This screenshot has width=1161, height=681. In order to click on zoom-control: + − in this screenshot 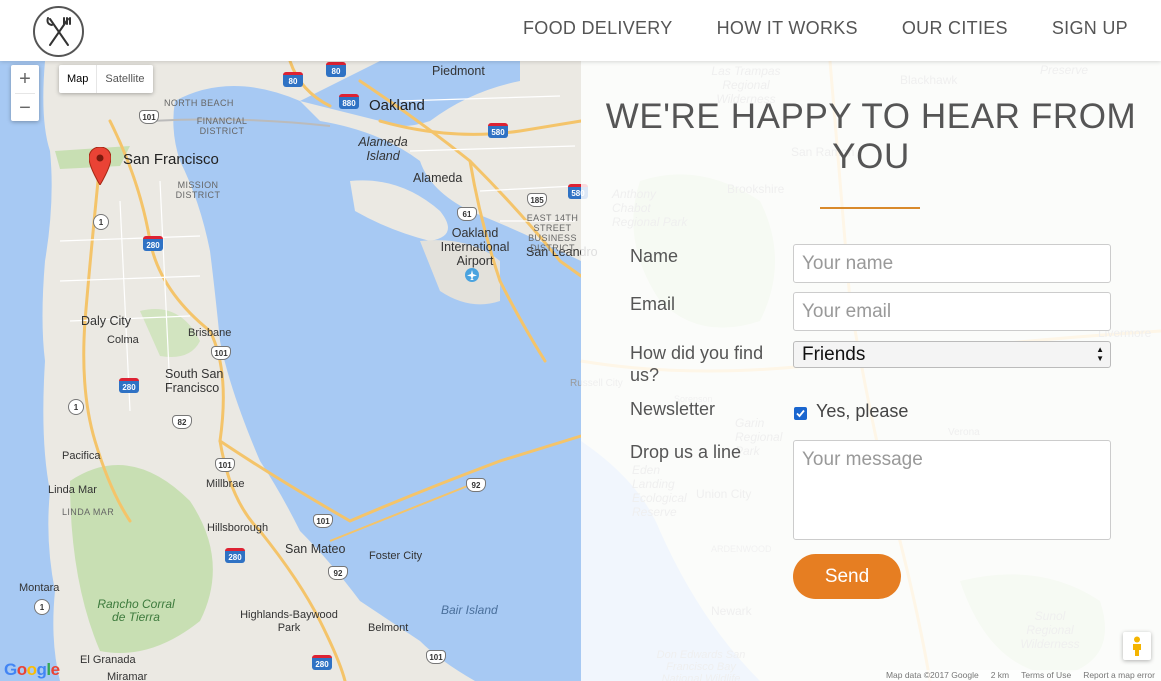, I will do `click(25, 93)`.